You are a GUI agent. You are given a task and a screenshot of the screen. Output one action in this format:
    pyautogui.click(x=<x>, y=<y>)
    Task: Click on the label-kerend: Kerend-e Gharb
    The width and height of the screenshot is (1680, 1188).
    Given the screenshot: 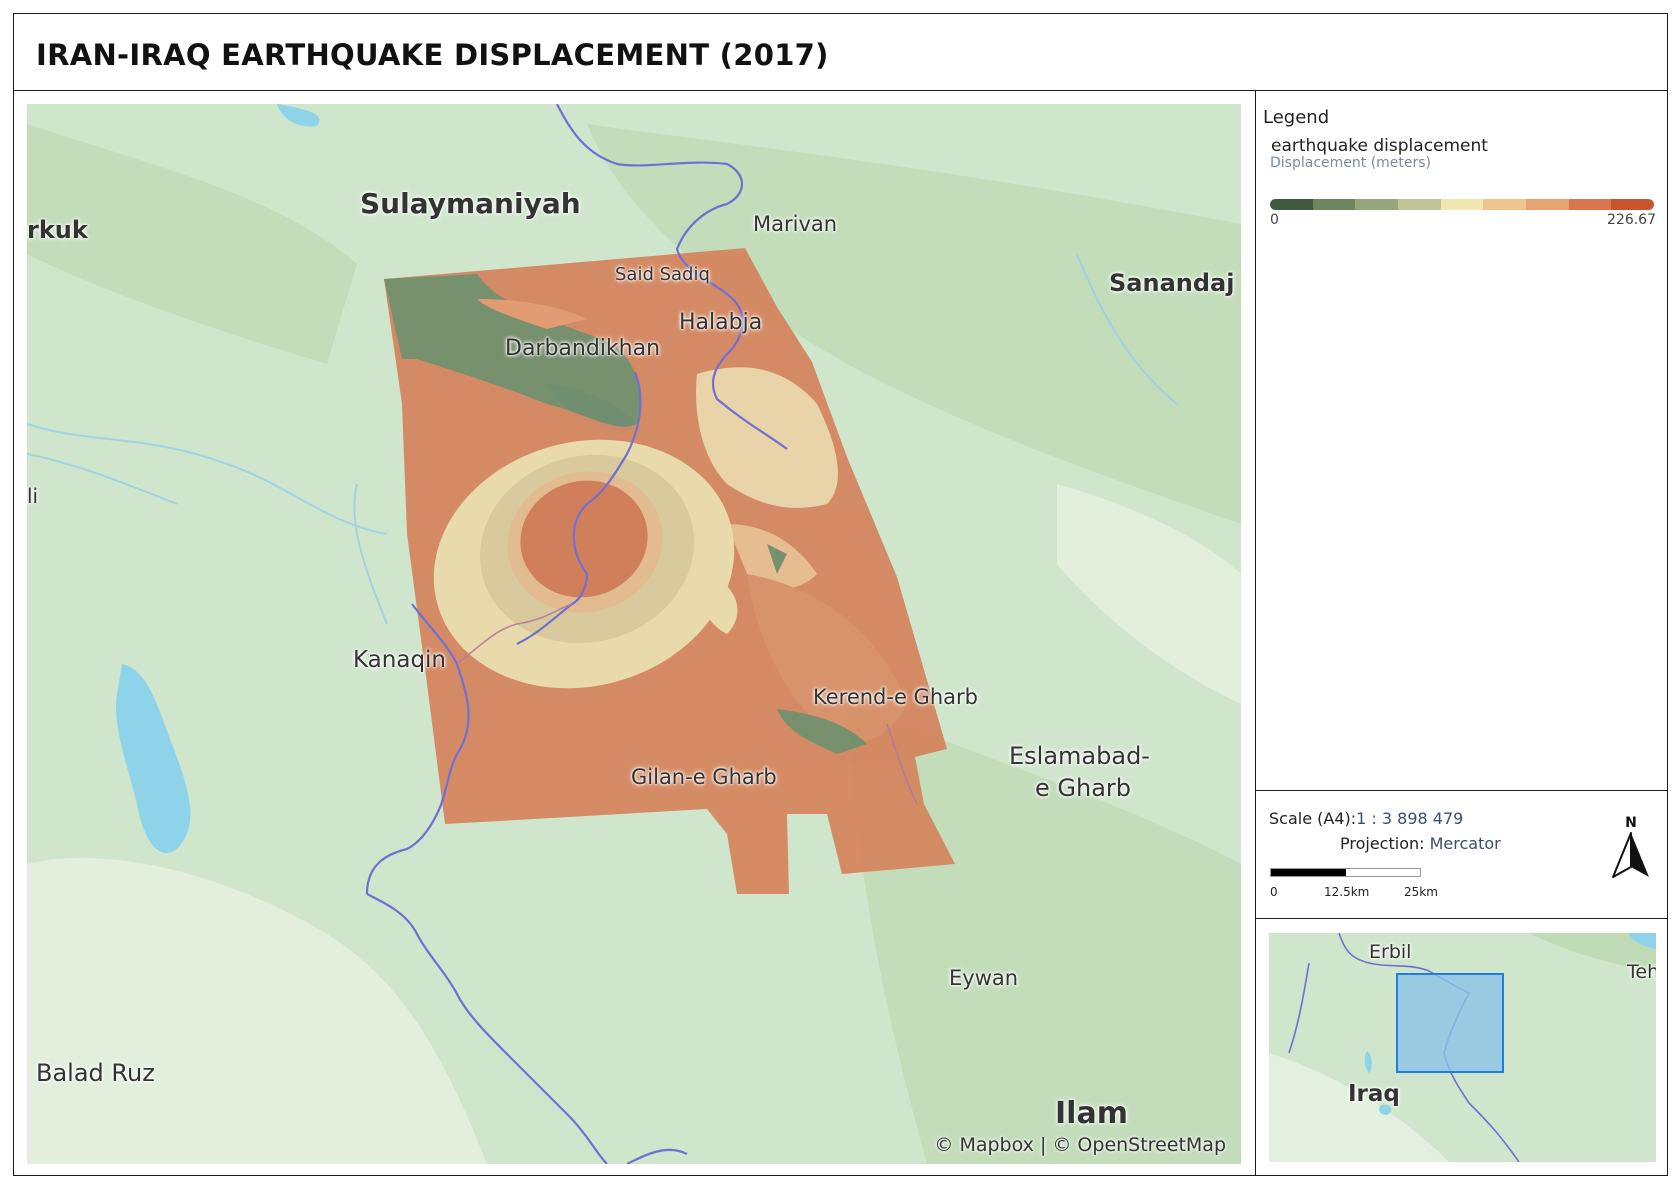 What is the action you would take?
    pyautogui.click(x=895, y=697)
    